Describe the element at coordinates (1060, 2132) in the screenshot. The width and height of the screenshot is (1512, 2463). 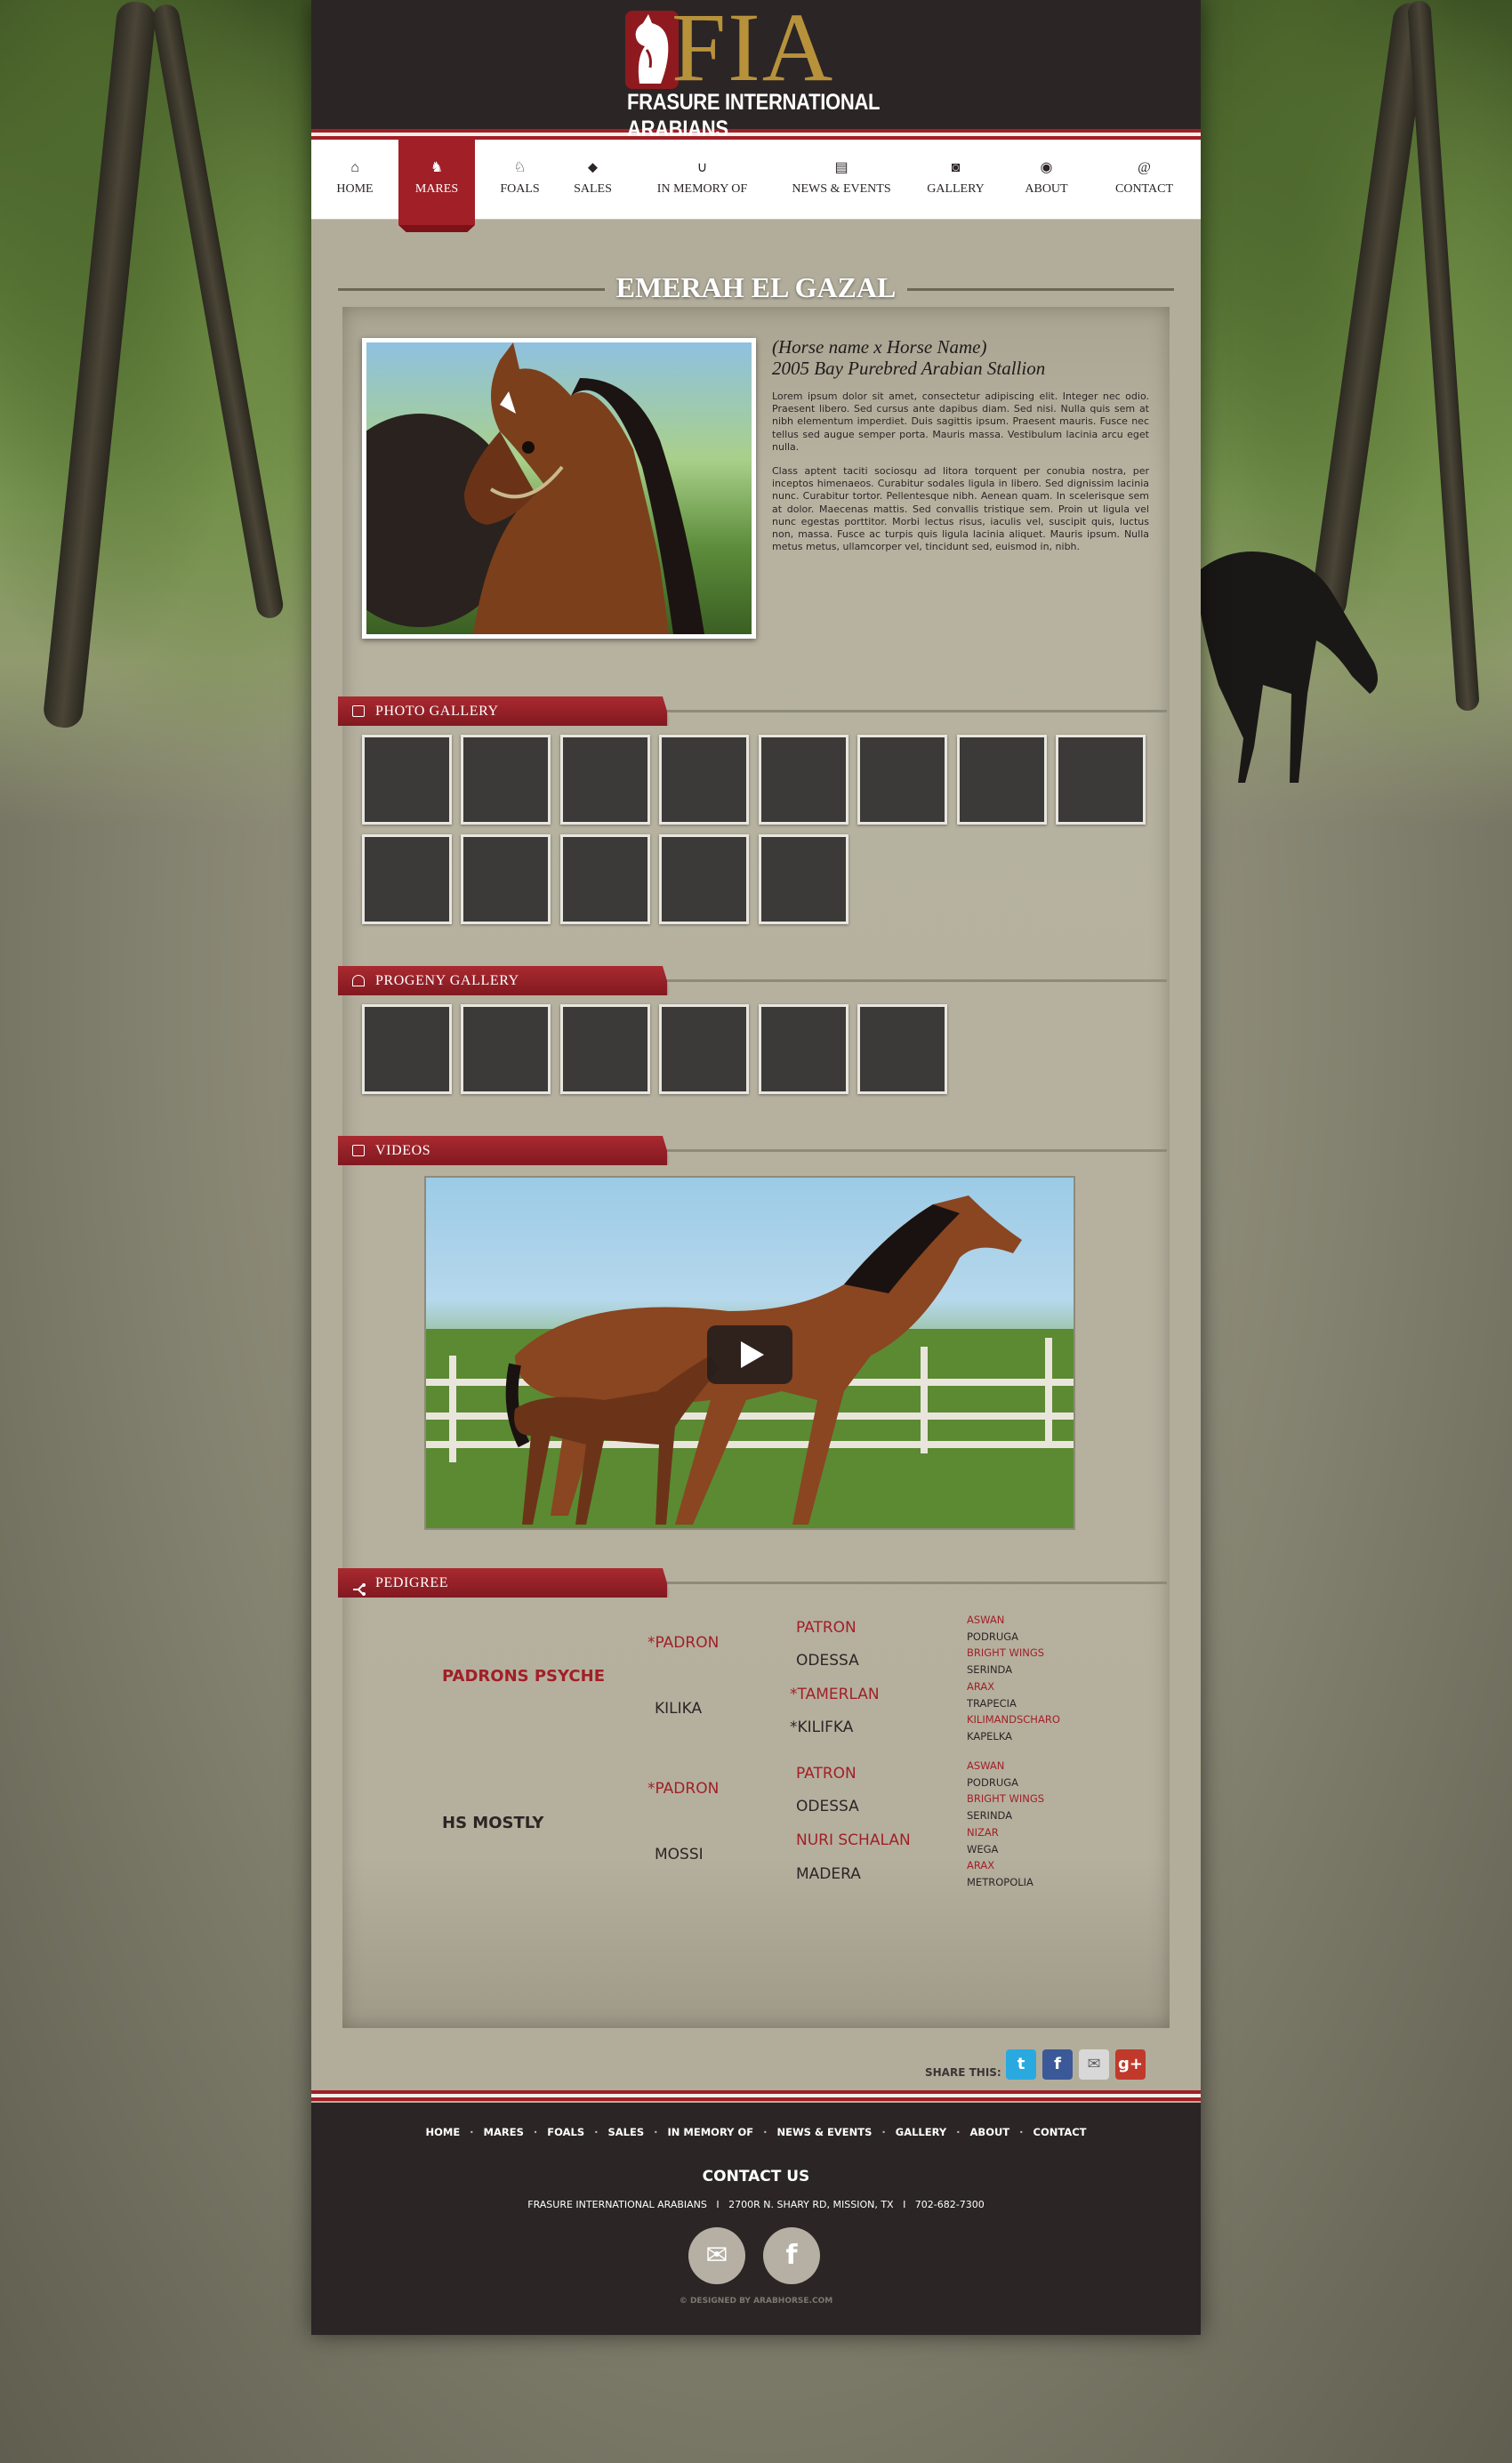
I see `footer-nav-link: CONTACT` at that location.